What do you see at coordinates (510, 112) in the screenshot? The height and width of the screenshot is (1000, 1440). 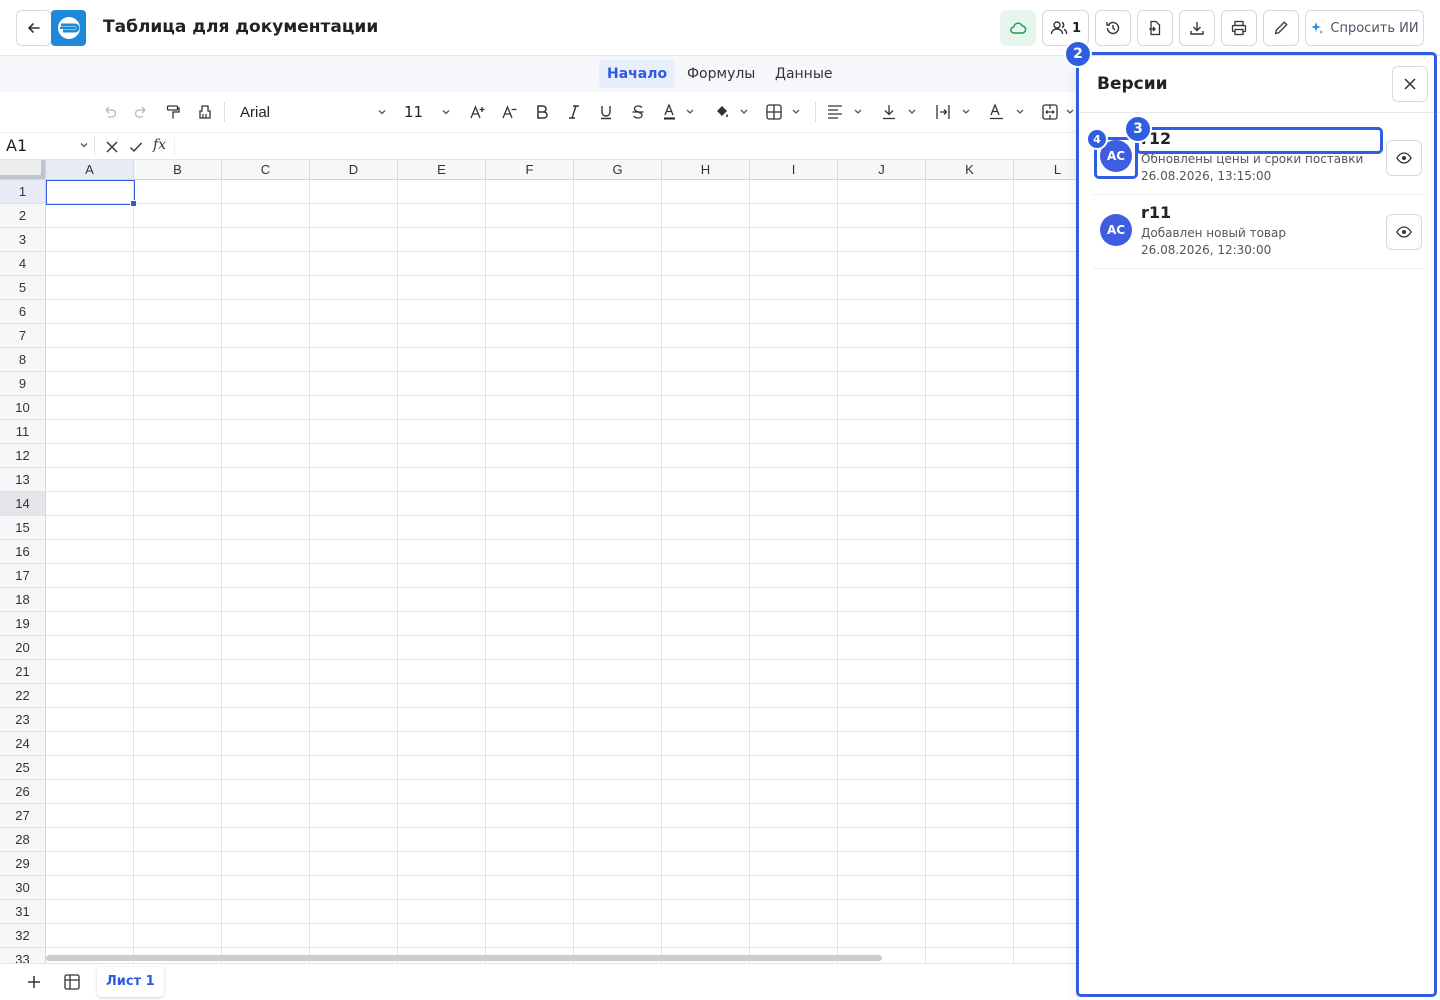 I see `decrease-font-button` at bounding box center [510, 112].